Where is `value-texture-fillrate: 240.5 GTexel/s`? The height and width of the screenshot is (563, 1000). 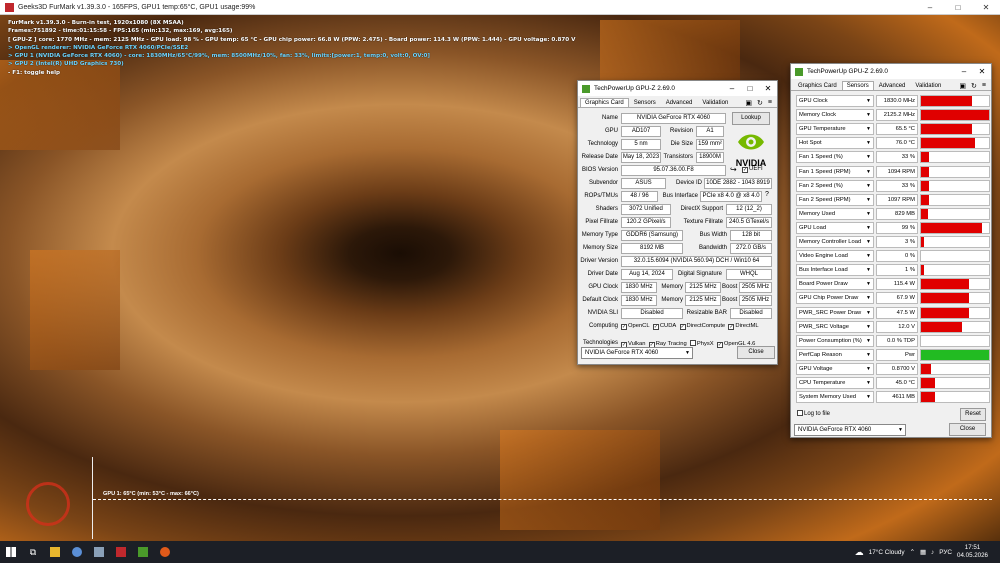 value-texture-fillrate: 240.5 GTexel/s is located at coordinates (749, 222).